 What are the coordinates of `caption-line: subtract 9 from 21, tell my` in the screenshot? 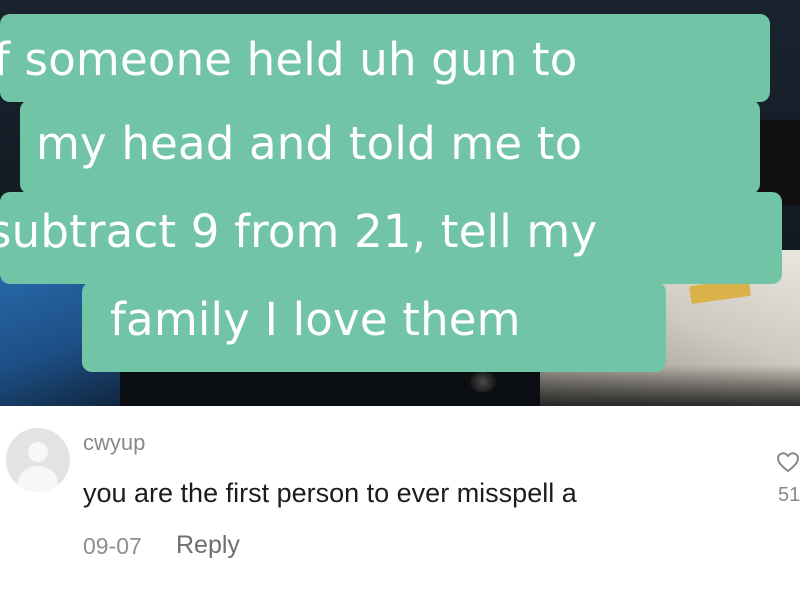 It's located at (299, 231).